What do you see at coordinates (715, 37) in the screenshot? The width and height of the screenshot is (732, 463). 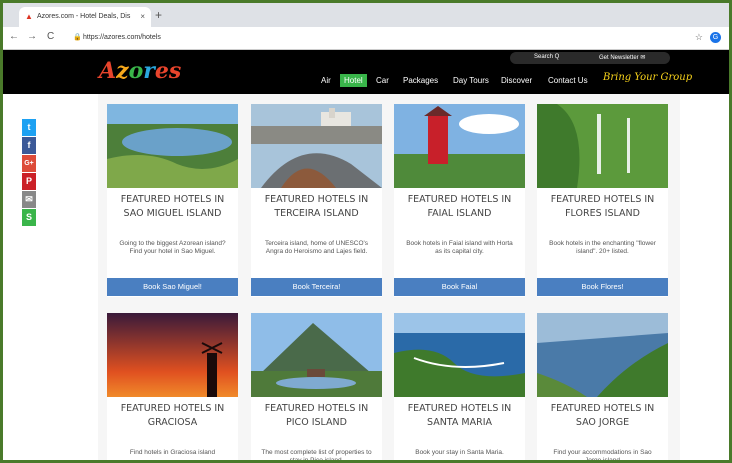 I see `profile-avatar: G` at bounding box center [715, 37].